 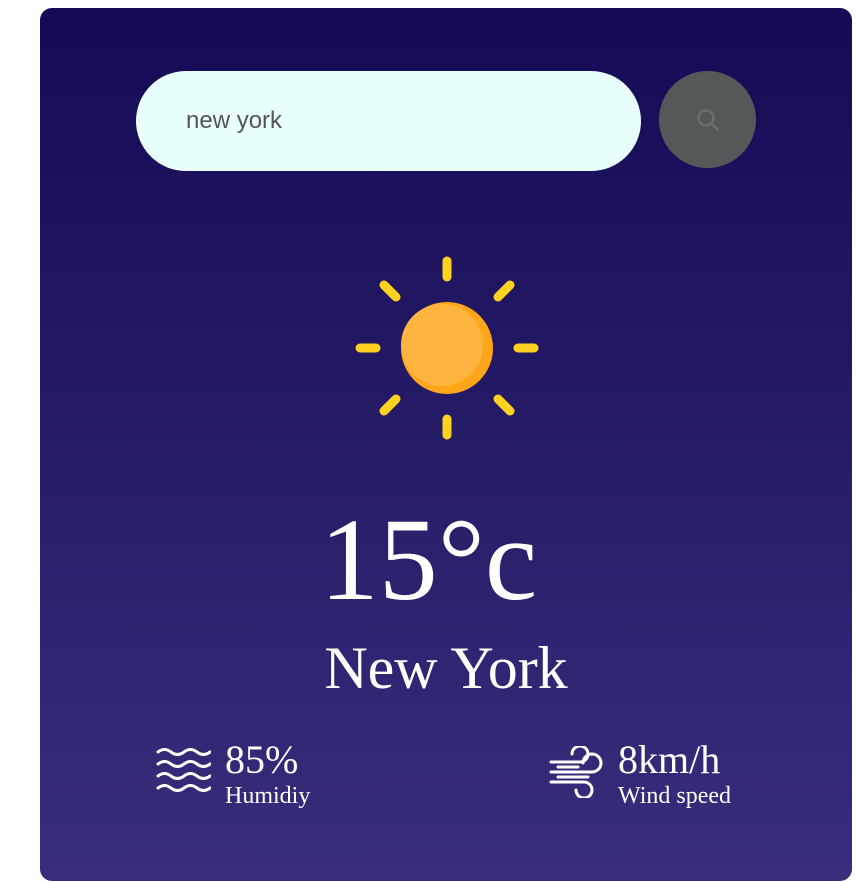 What do you see at coordinates (675, 796) in the screenshot?
I see `wind-label: Wind speed` at bounding box center [675, 796].